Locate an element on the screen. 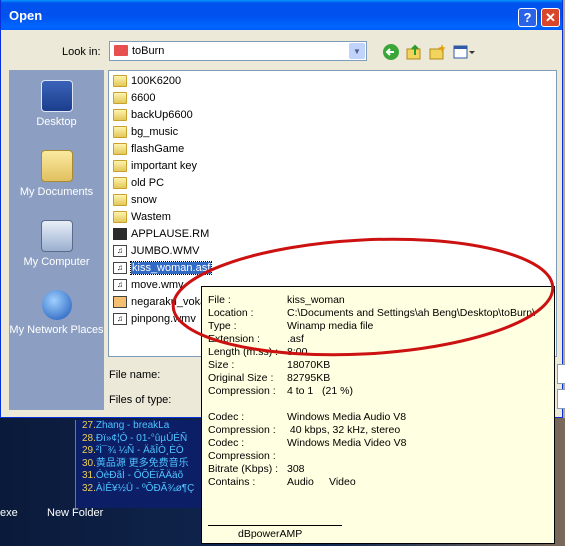  tooltip-row: Extension : .asf is located at coordinates (256, 339).